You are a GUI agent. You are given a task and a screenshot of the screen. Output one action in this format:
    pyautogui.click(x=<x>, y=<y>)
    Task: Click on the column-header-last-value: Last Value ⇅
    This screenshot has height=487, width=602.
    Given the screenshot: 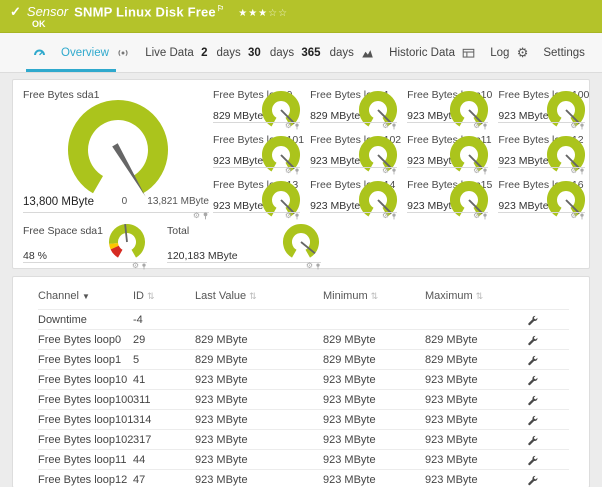 What is the action you would take?
    pyautogui.click(x=259, y=297)
    